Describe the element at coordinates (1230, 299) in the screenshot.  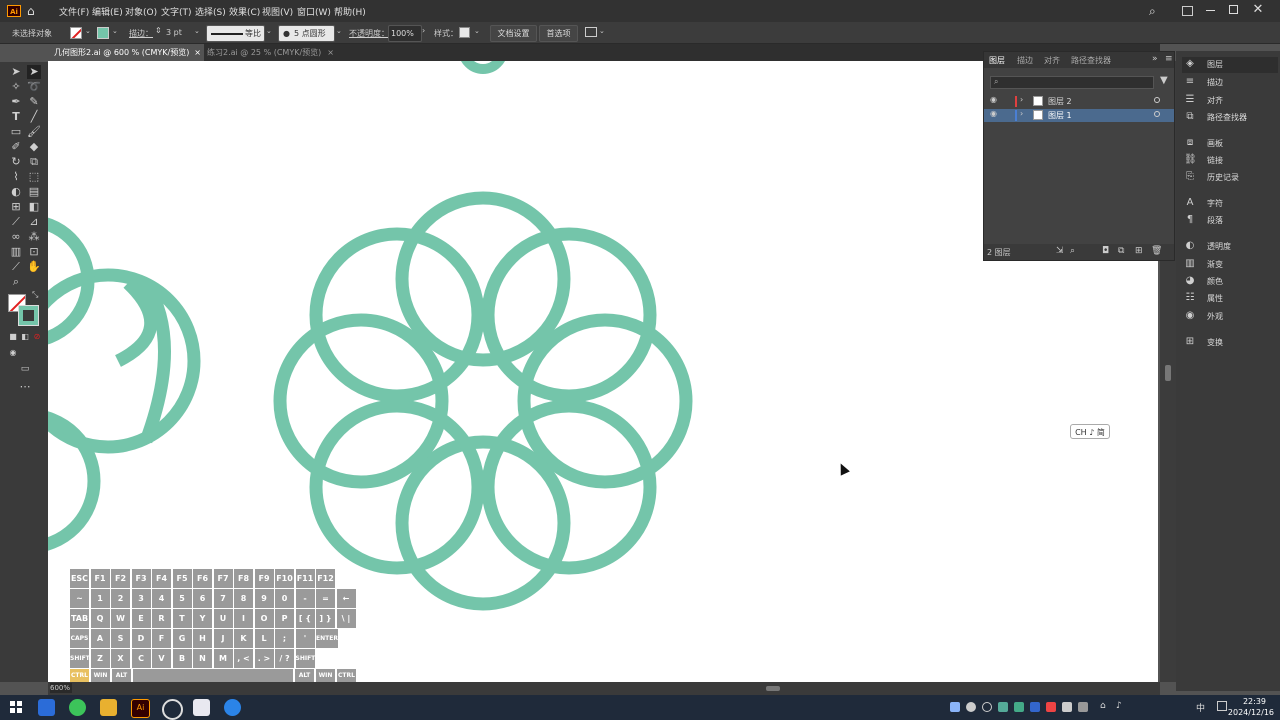
I see `dock-item-properties: ☷ 属性` at that location.